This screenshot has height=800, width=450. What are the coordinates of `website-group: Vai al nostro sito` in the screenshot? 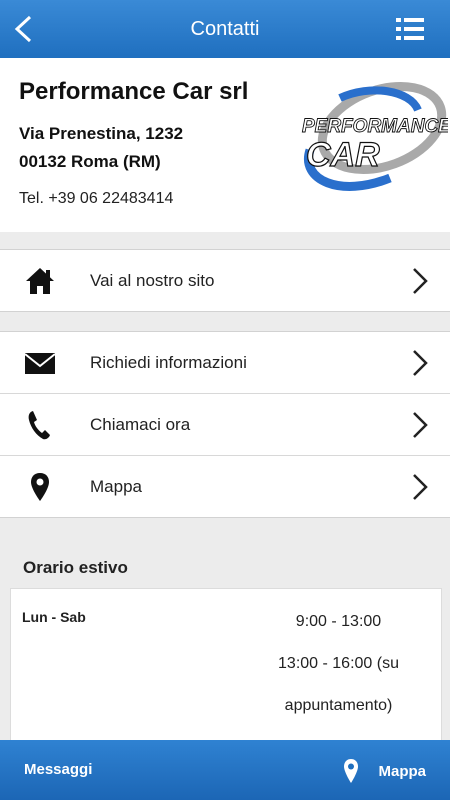 It's located at (225, 280).